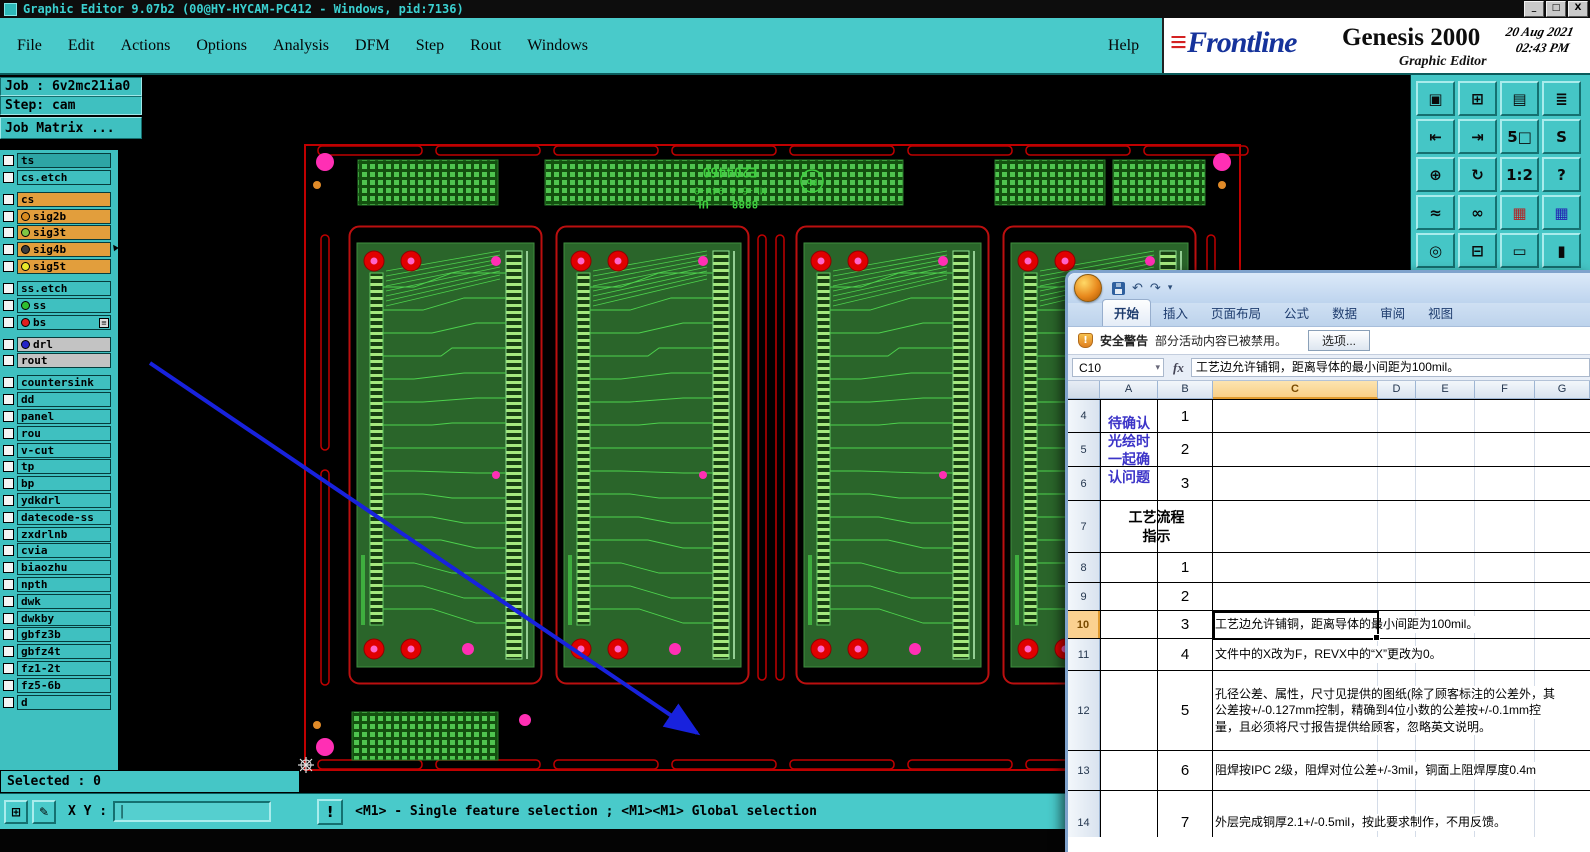 The height and width of the screenshot is (852, 1590). I want to click on layer-item-ss: ss, so click(64, 305).